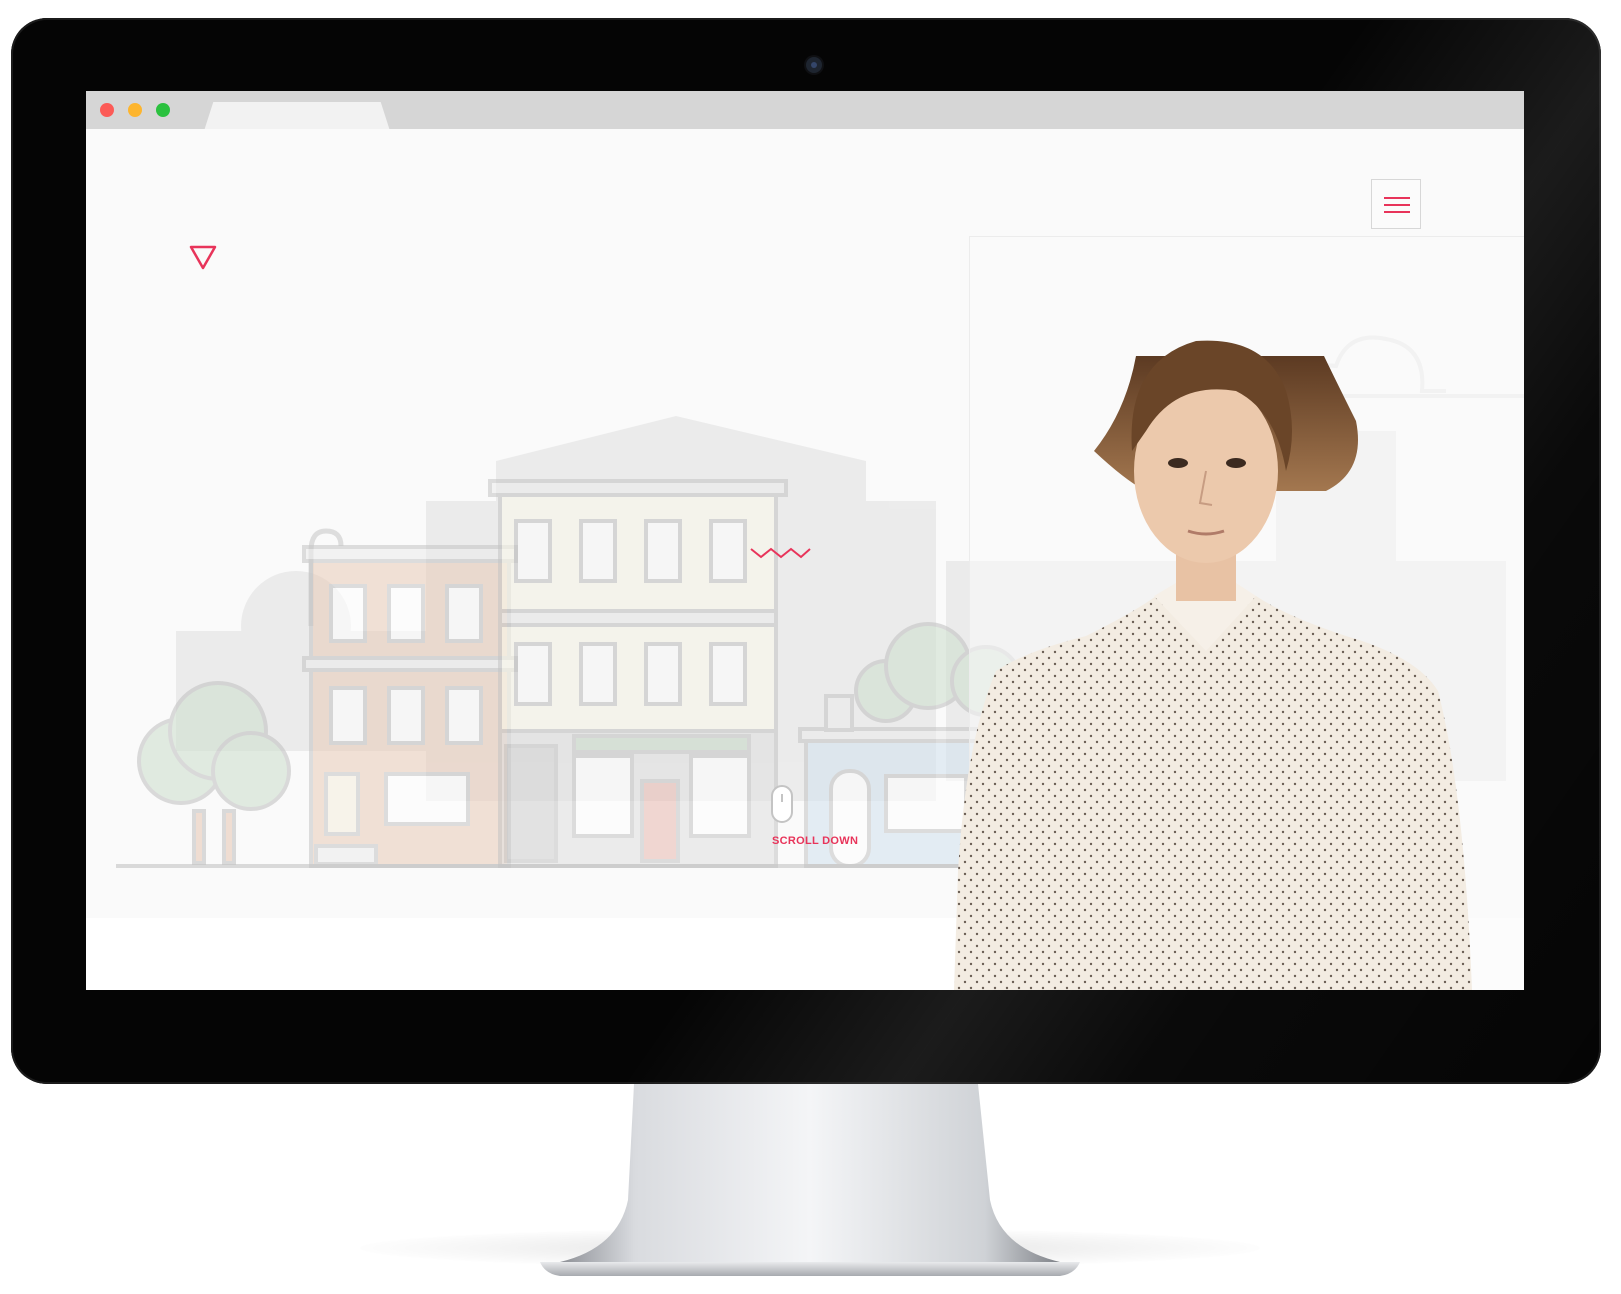  Describe the element at coordinates (810, 1248) in the screenshot. I see `monitor-shadow` at that location.